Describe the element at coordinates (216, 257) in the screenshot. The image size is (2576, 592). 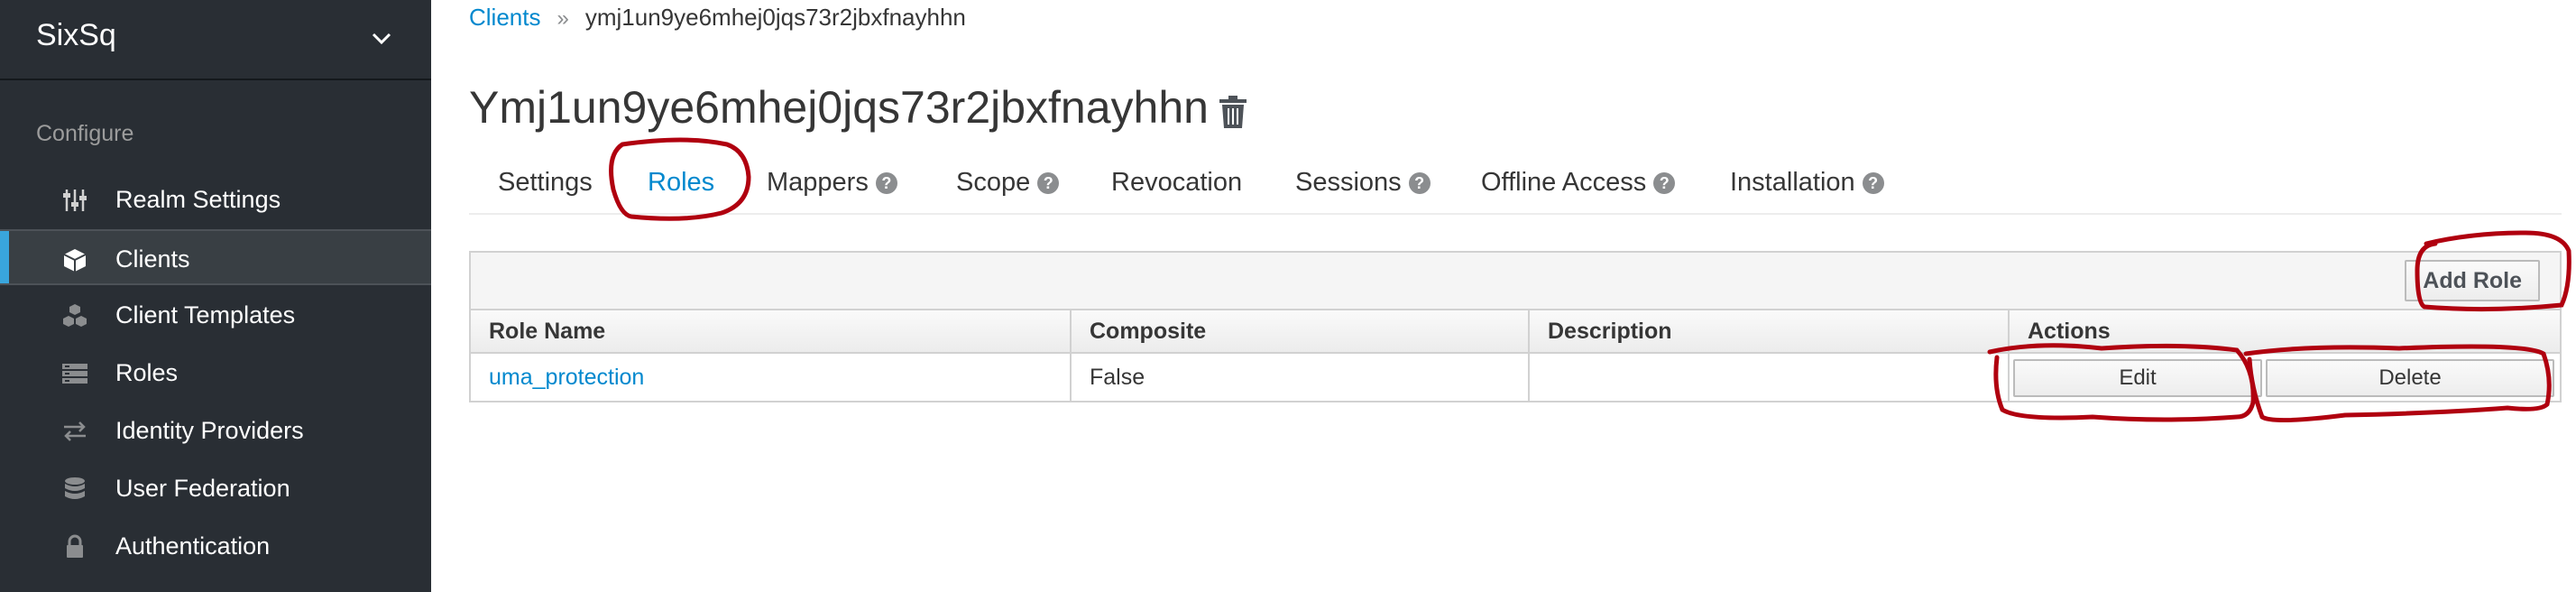
I see `sidebar-item-clients: Clients` at that location.